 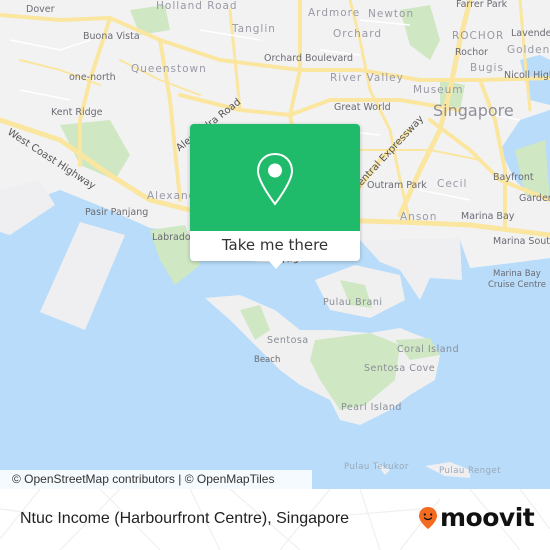 What do you see at coordinates (276, 264) in the screenshot?
I see `popup-pointer` at bounding box center [276, 264].